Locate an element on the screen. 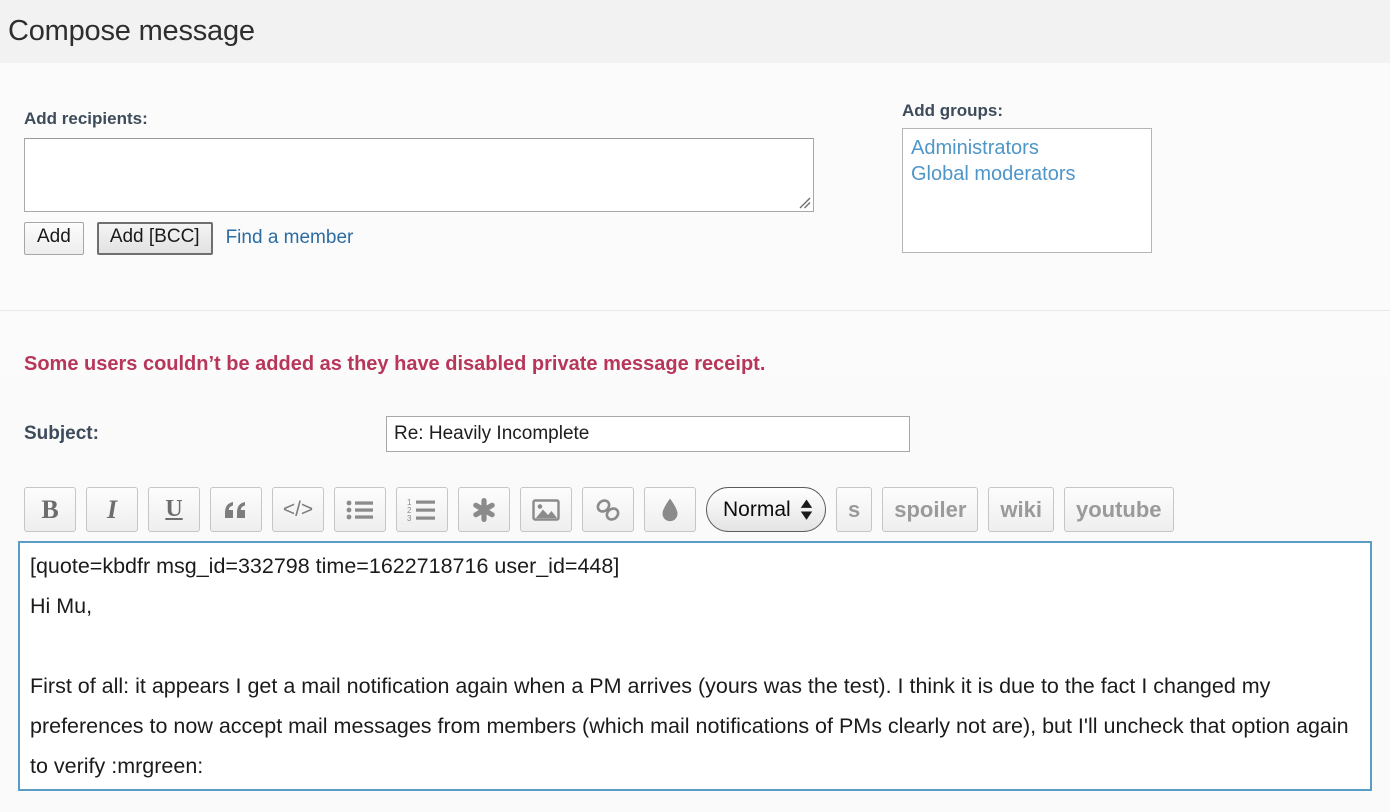 This screenshot has height=812, width=1390. link-button is located at coordinates (608, 509).